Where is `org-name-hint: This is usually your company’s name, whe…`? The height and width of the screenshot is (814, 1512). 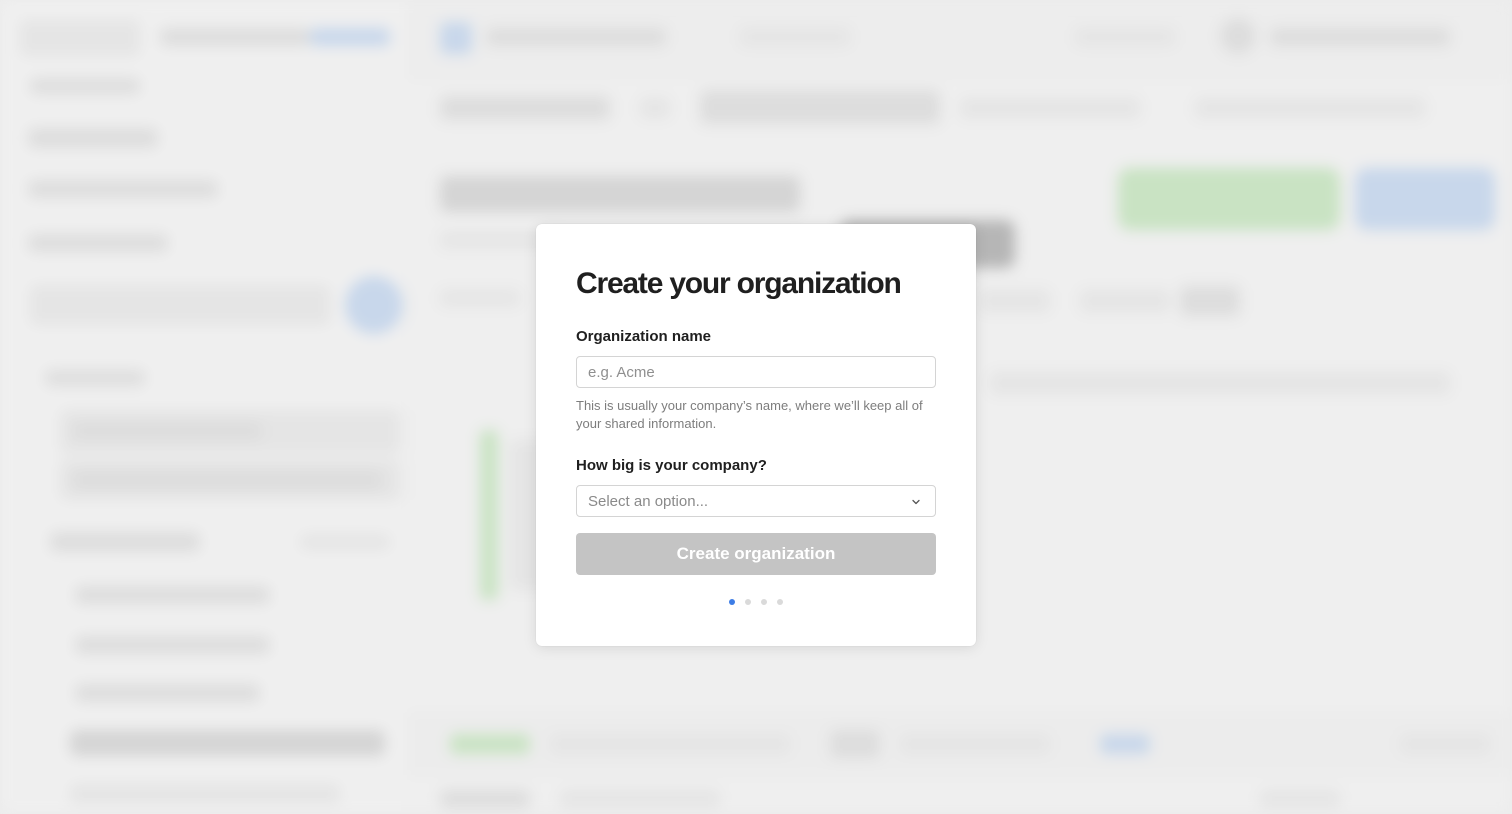 org-name-hint: This is usually your company’s name, whe… is located at coordinates (749, 414).